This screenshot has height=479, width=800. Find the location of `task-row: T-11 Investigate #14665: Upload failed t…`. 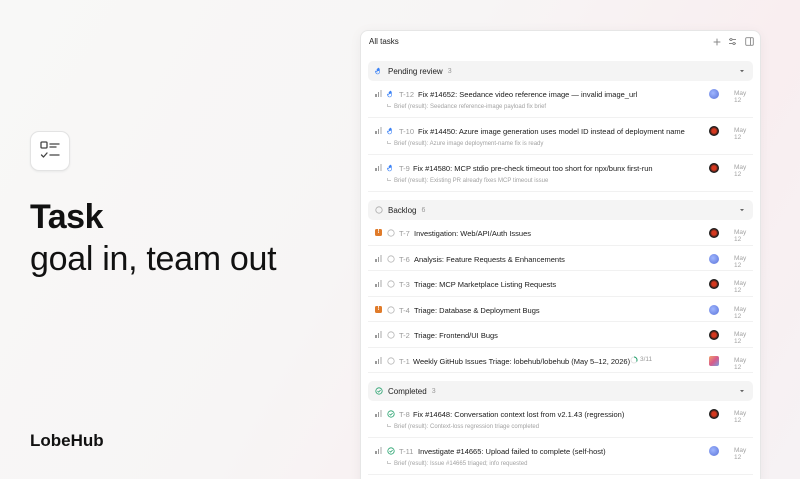

task-row: T-11 Investigate #14665: Upload failed t… is located at coordinates (560, 456).